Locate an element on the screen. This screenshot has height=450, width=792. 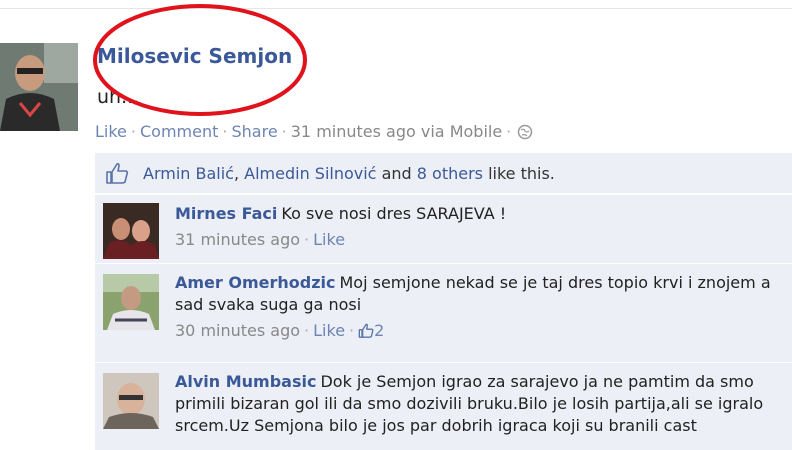
top-divider is located at coordinates (396, 8).